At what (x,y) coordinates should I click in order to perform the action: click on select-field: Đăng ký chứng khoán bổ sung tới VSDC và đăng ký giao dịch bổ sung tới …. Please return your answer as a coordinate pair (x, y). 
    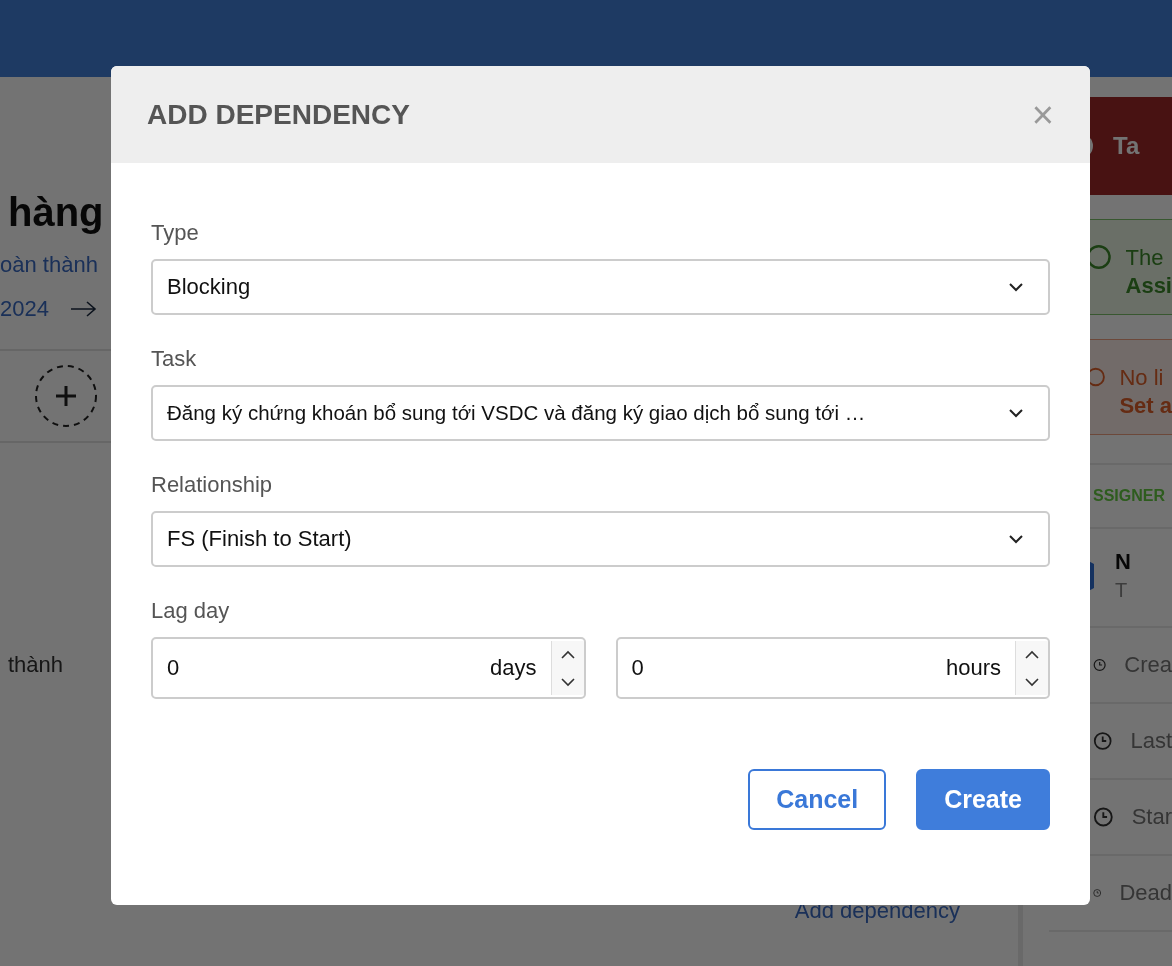
    Looking at the image, I should click on (600, 413).